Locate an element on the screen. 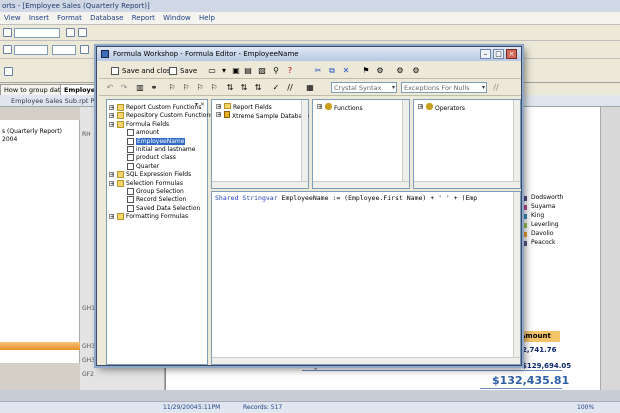 Image resolution: width=620 pixels, height=413 pixels. cut-icon: ✂ is located at coordinates (318, 71).